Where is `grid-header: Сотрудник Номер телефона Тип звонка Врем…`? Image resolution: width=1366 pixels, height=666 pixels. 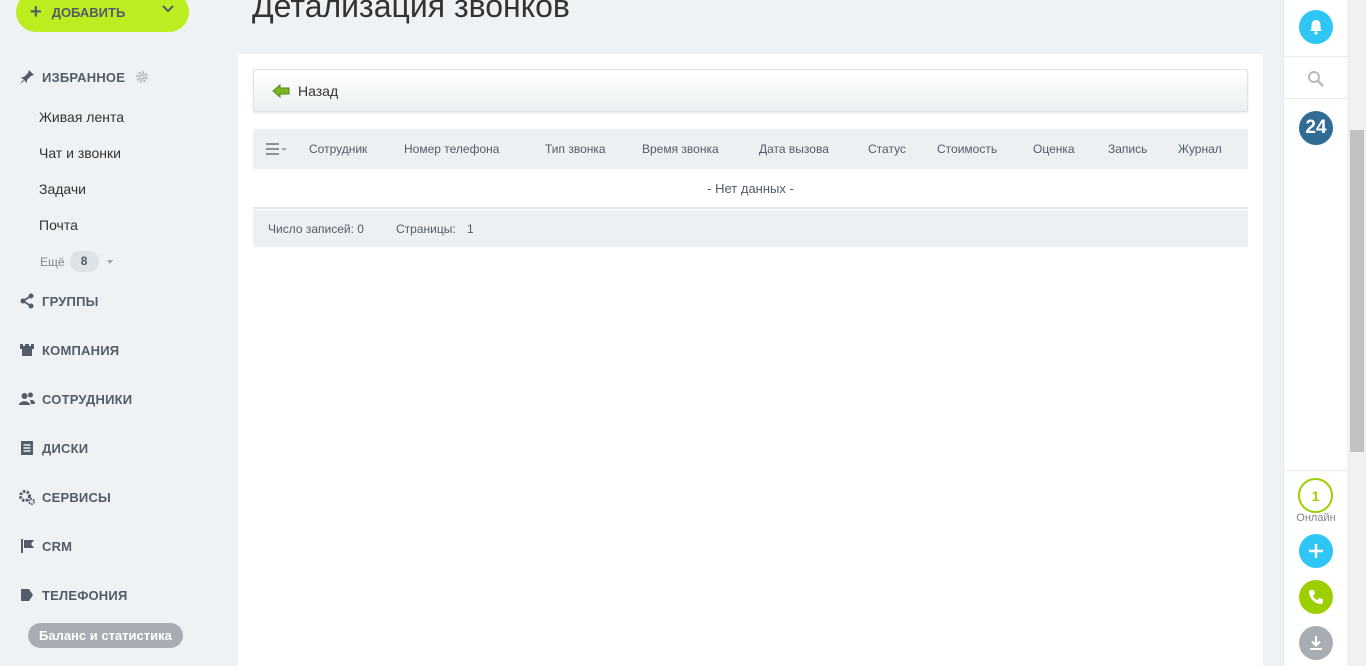
grid-header: Сотрудник Номер телефона Тип звонка Врем… is located at coordinates (750, 149).